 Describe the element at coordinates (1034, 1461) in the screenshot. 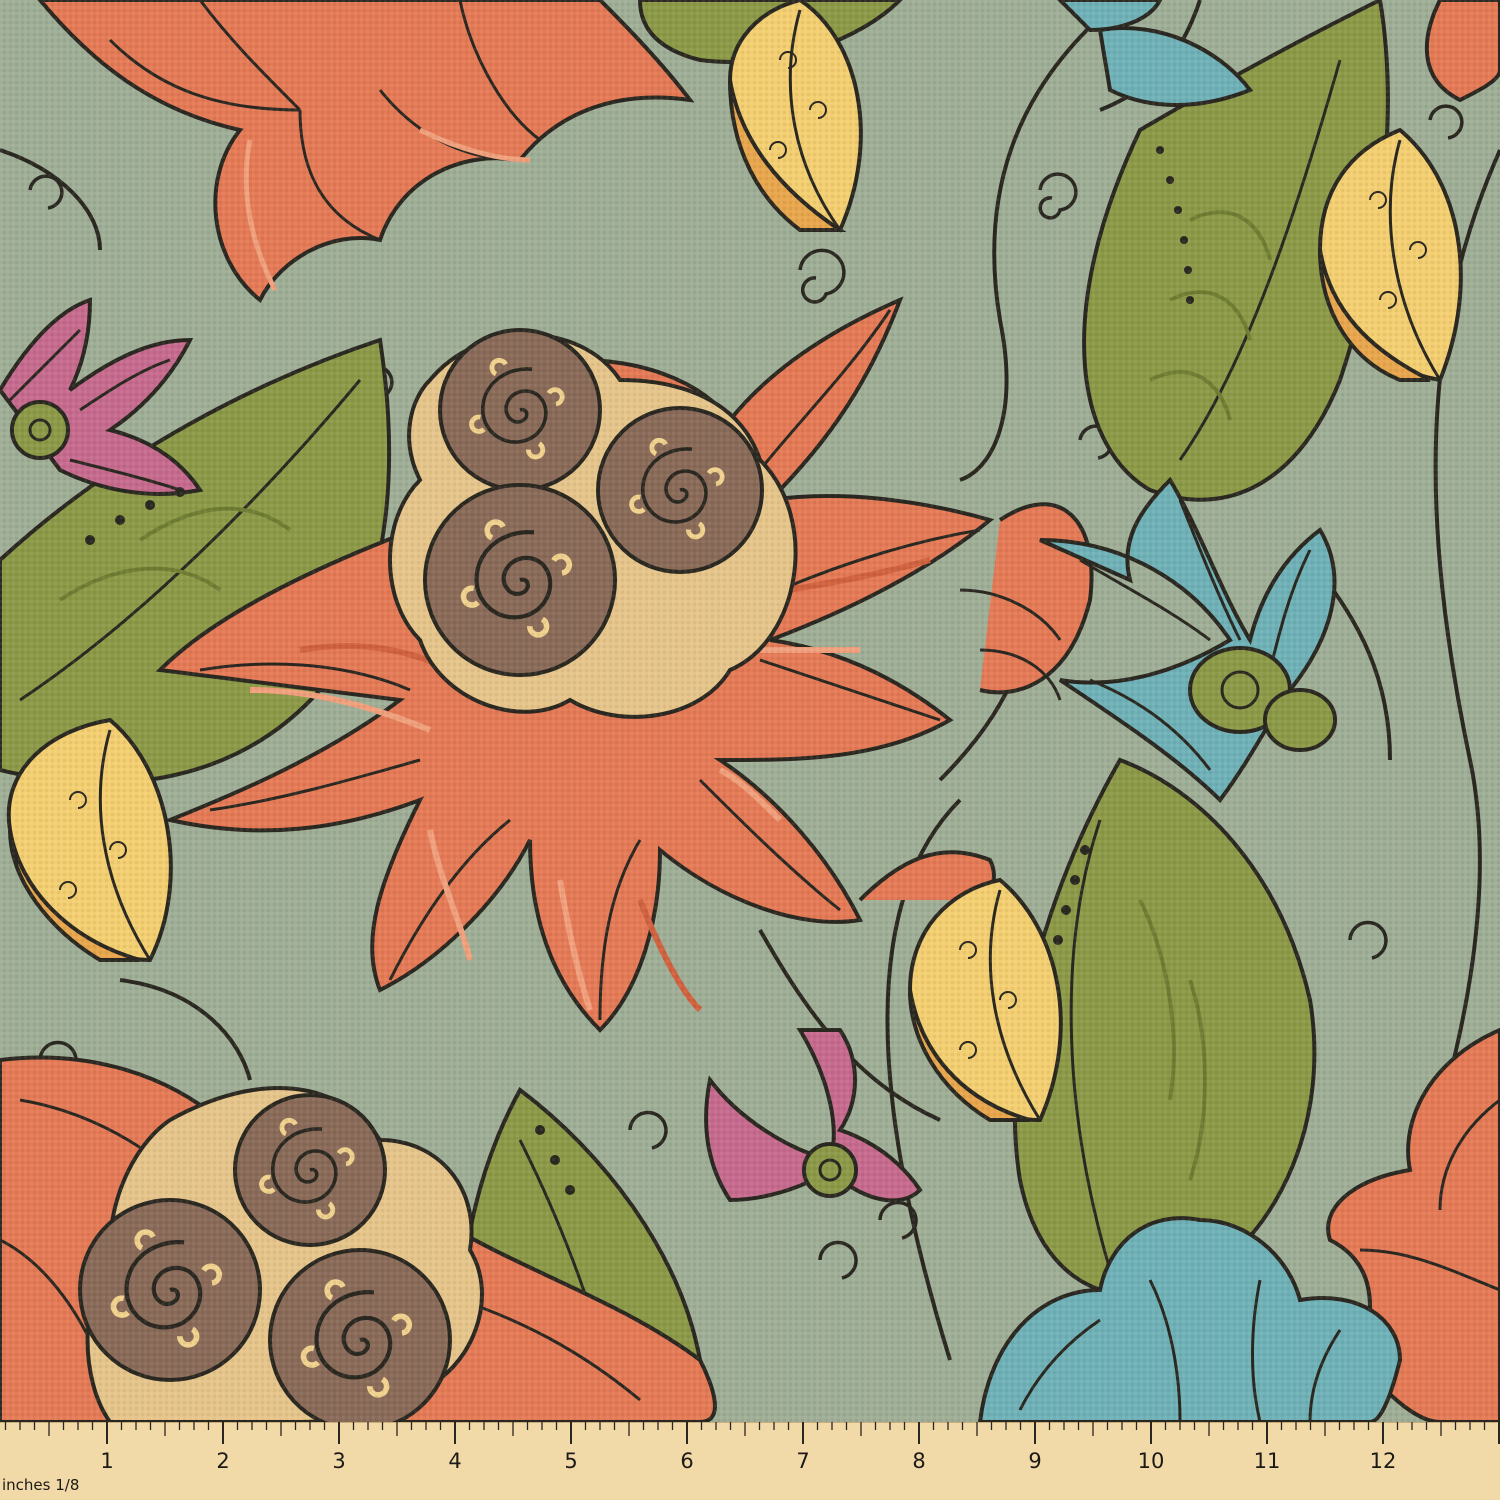

I see `ruler-number: 9` at that location.